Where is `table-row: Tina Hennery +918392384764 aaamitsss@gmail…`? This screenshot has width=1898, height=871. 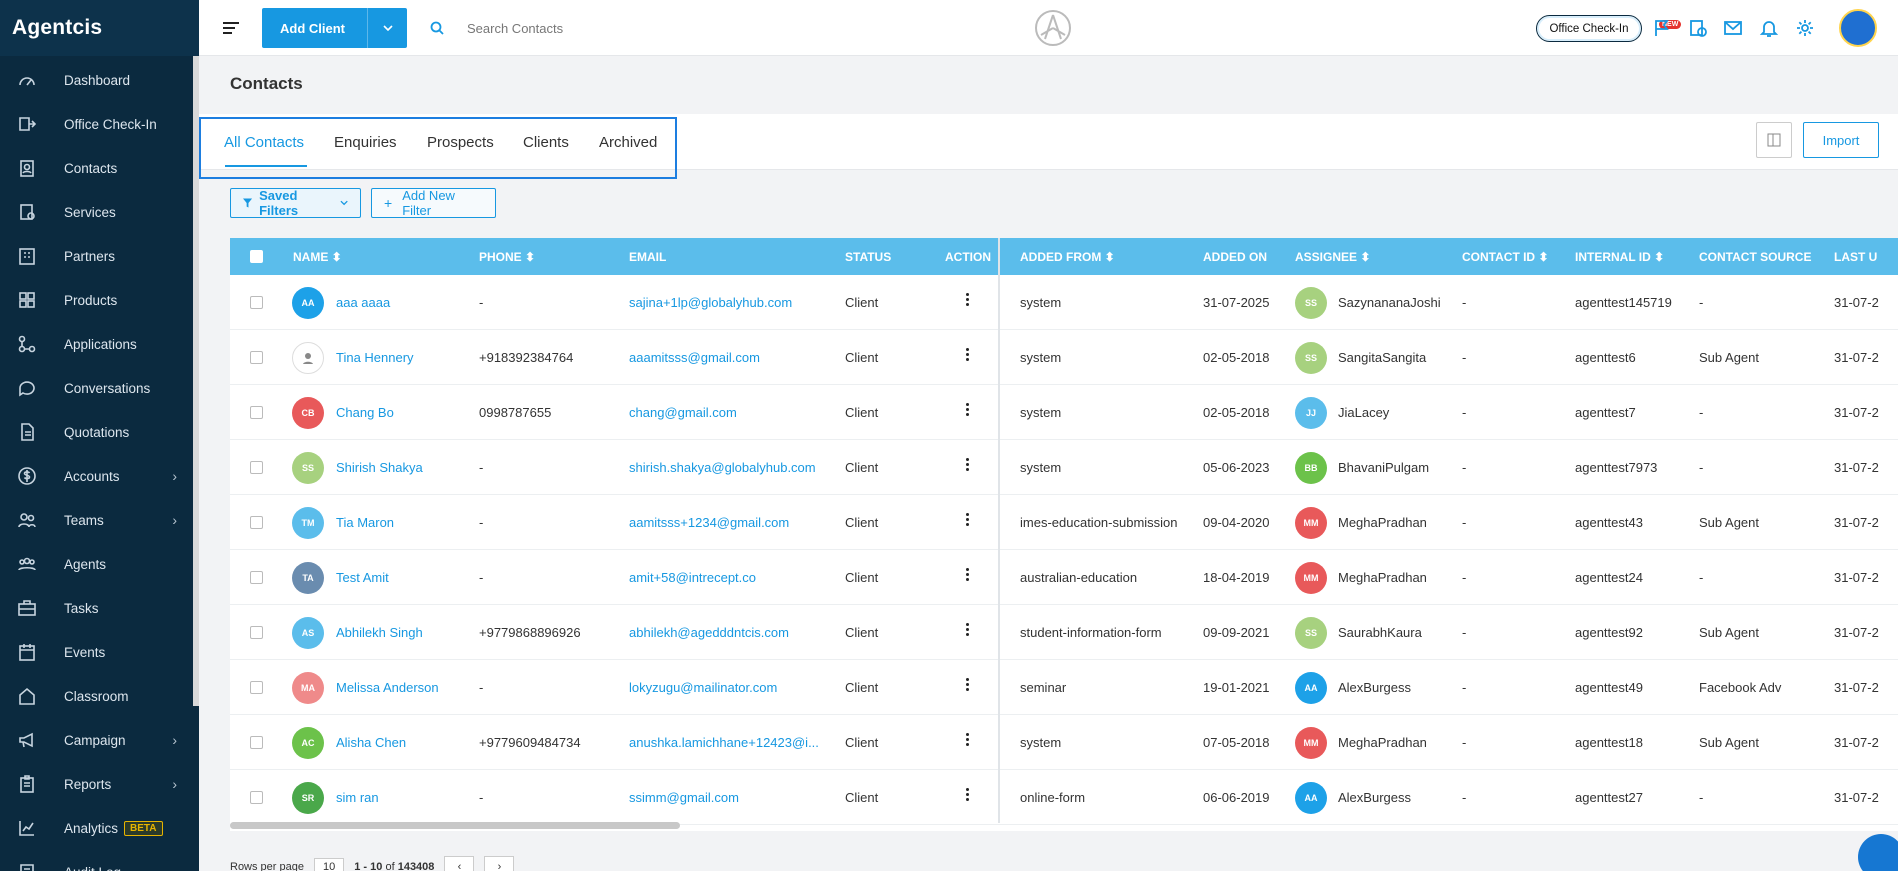
table-row: Tina Hennery +918392384764 aaamitsss@gmail… is located at coordinates (1064, 357).